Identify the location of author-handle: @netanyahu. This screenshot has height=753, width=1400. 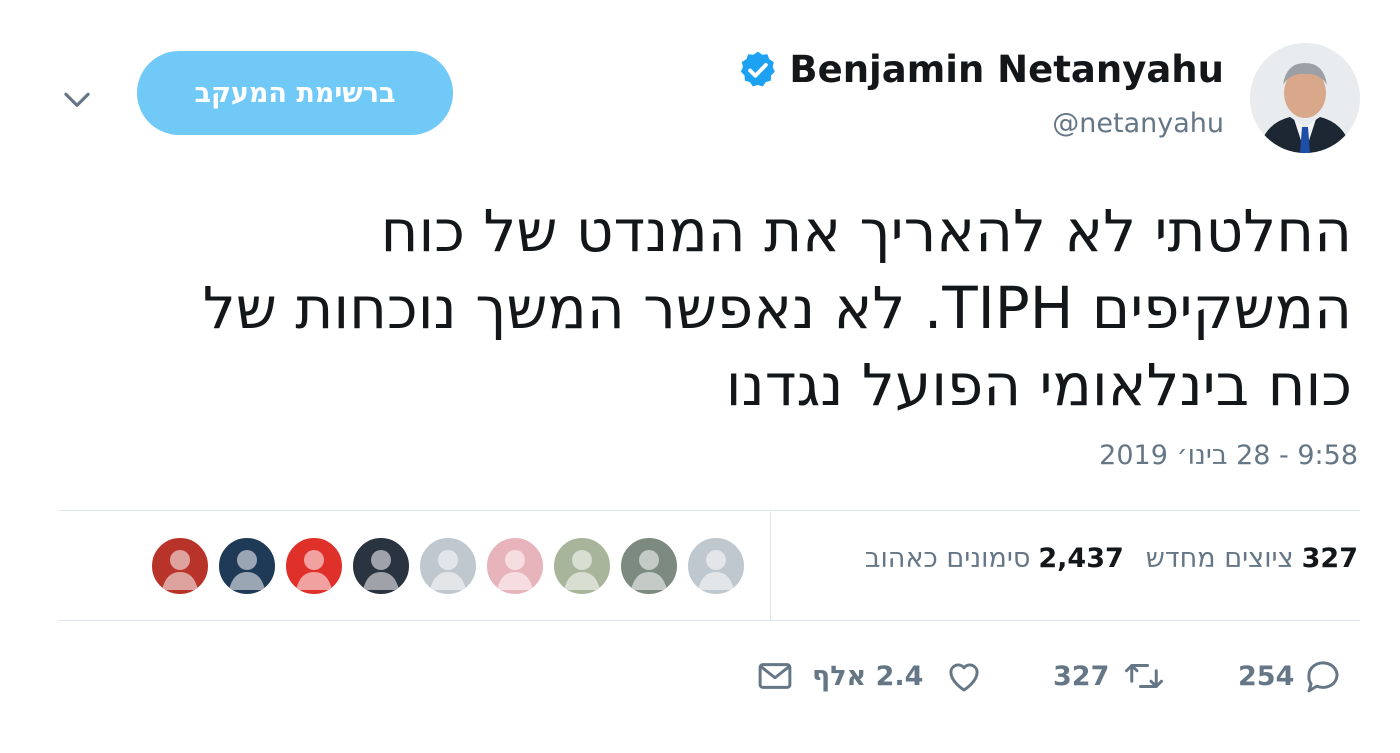
(1138, 123).